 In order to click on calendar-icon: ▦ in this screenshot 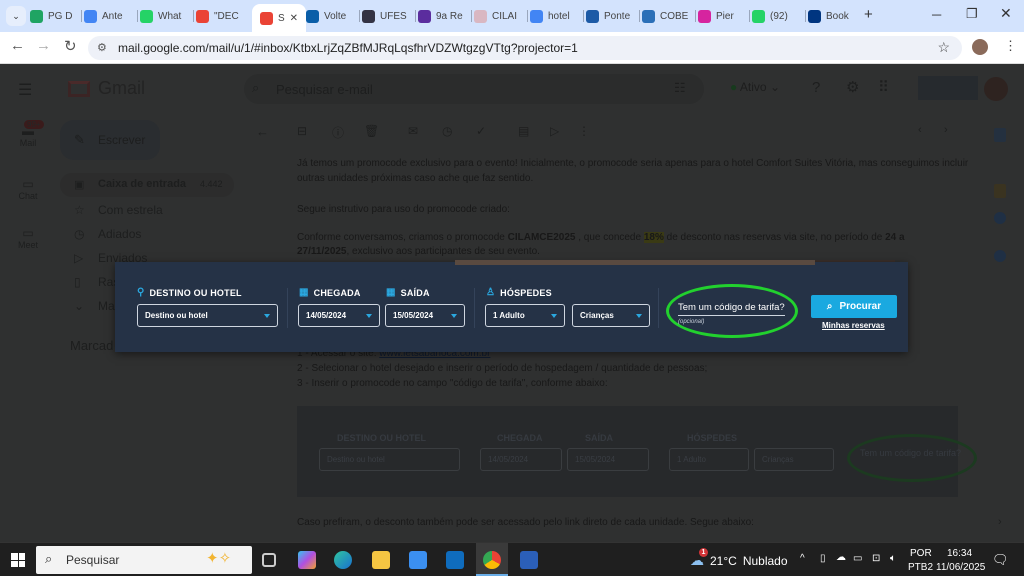, I will do `click(304, 292)`.